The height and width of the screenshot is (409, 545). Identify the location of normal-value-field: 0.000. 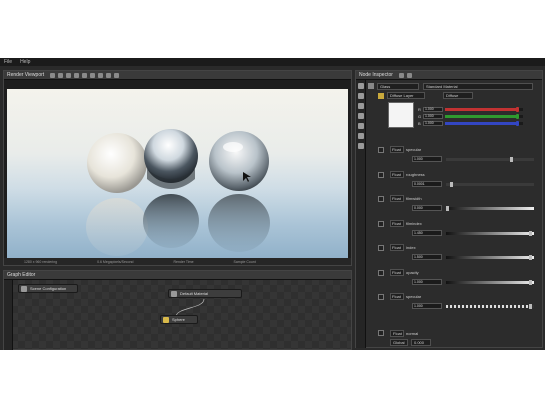
(421, 342).